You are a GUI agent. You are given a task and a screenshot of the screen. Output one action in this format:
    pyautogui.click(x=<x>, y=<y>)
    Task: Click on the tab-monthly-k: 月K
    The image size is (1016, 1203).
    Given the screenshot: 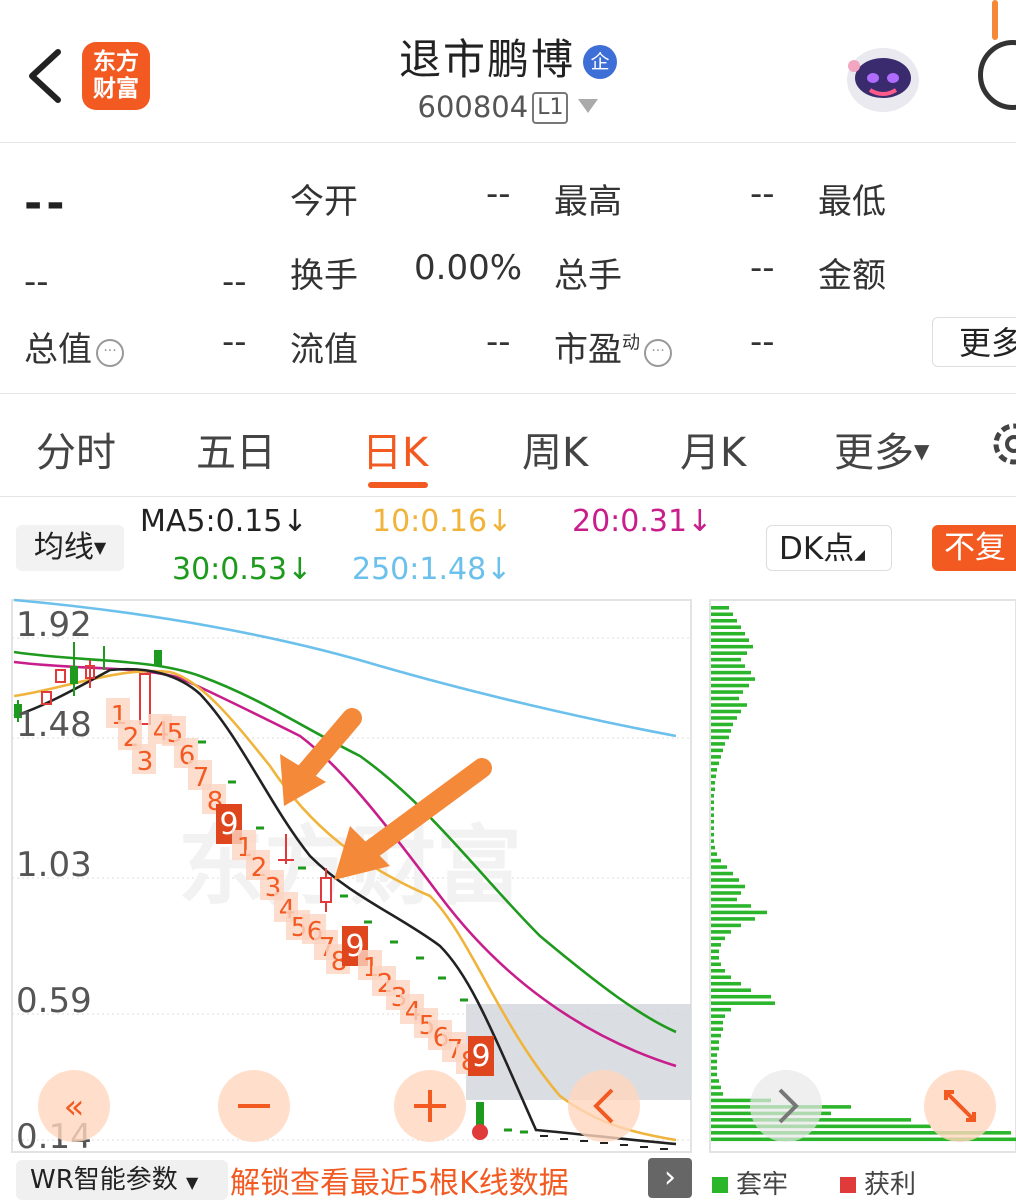 What is the action you would take?
    pyautogui.click(x=713, y=449)
    